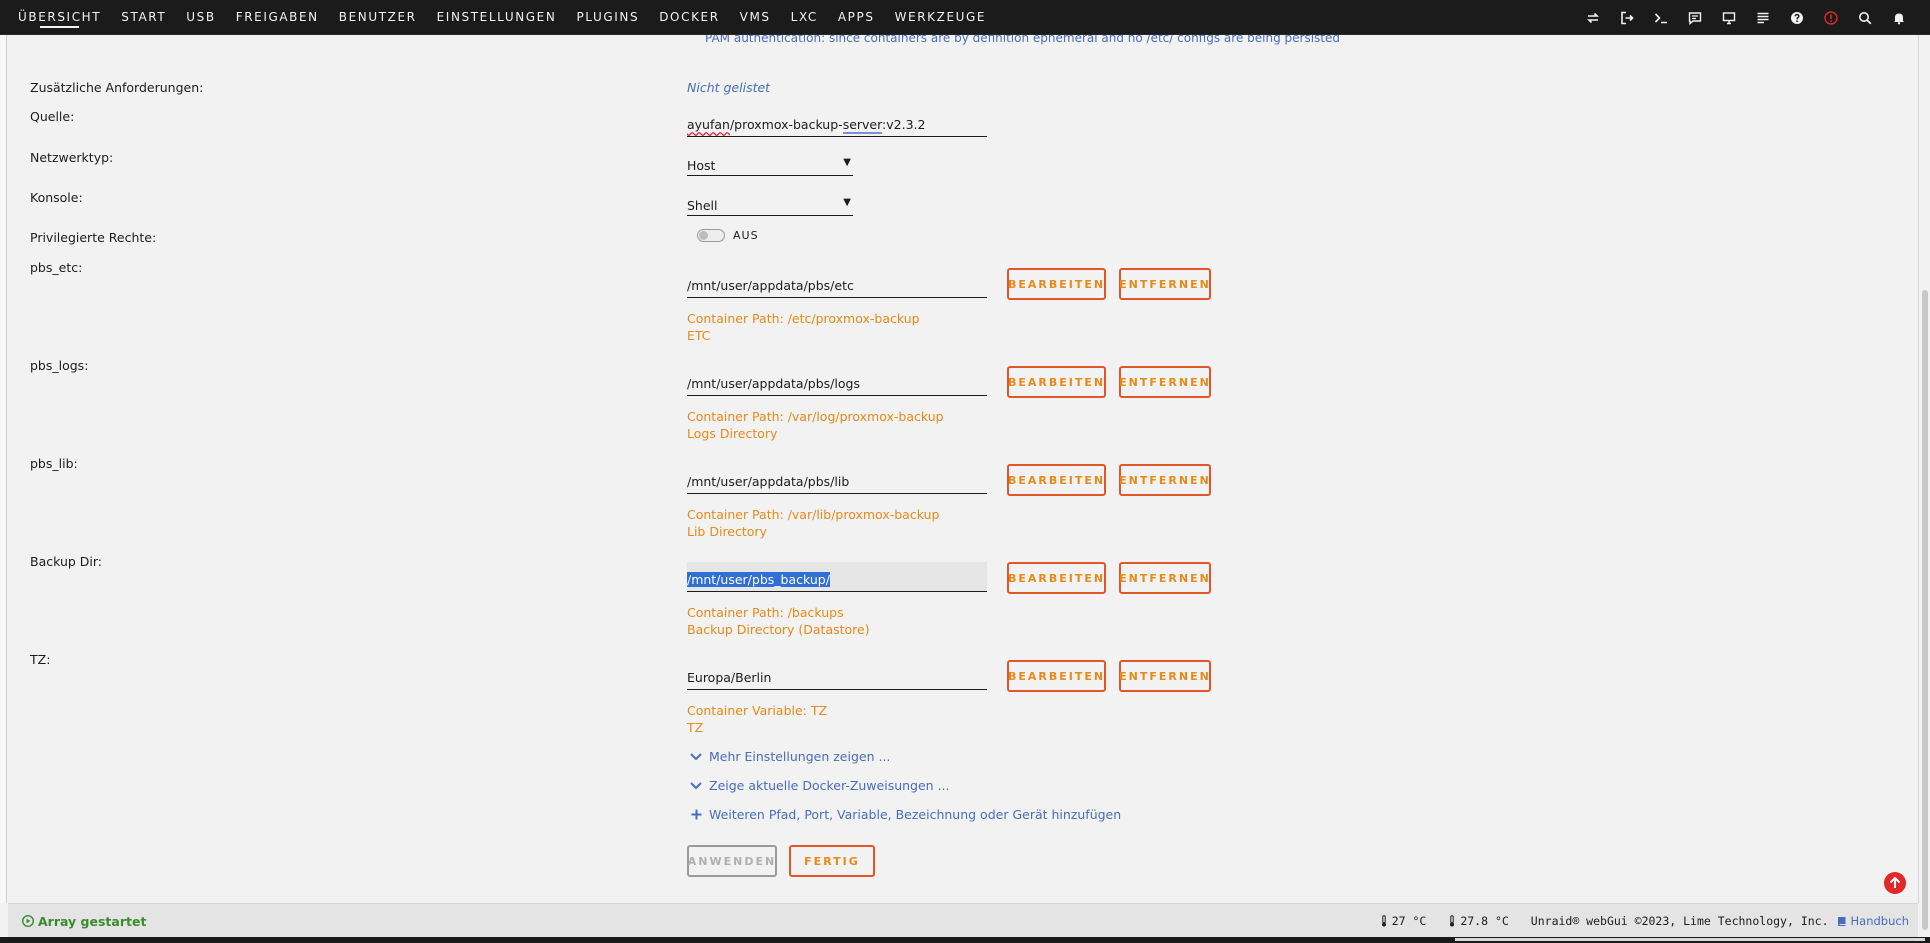 This screenshot has height=943, width=1930. Describe the element at coordinates (1899, 17) in the screenshot. I see `bell-icon` at that location.